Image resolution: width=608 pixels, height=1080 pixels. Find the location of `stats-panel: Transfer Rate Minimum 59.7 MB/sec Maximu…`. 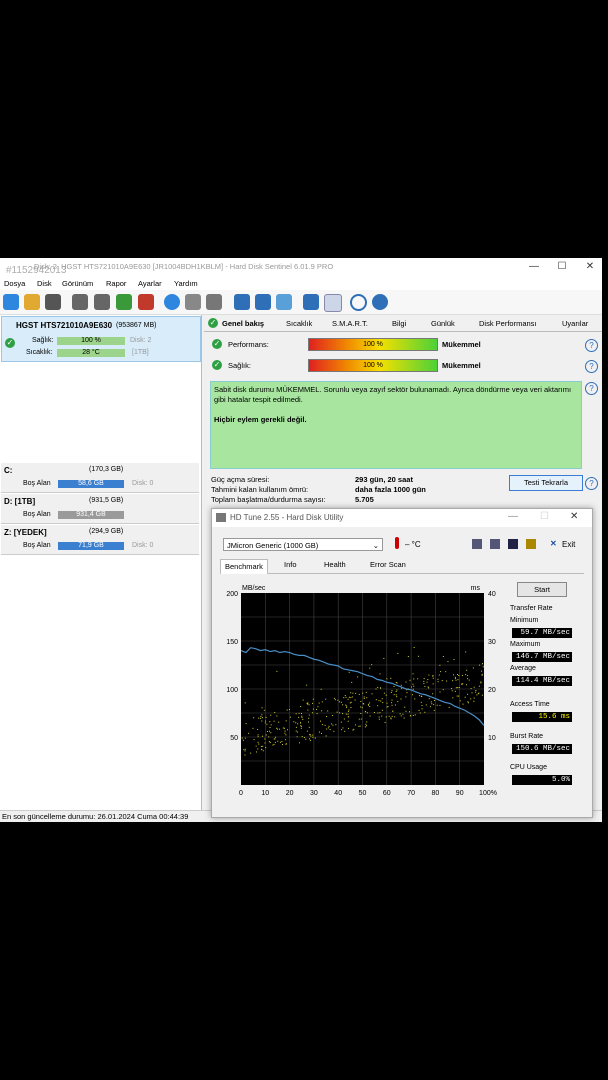

stats-panel: Transfer Rate Minimum 59.7 MB/sec Maximu… is located at coordinates (543, 703).